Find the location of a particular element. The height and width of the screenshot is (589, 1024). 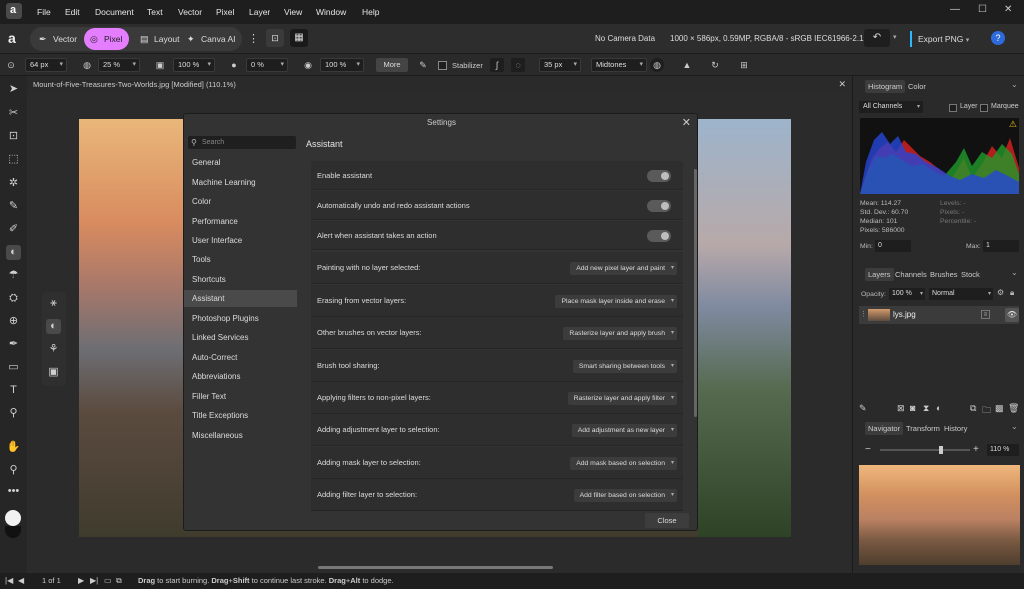

settings-scrollbar is located at coordinates (695, 293).